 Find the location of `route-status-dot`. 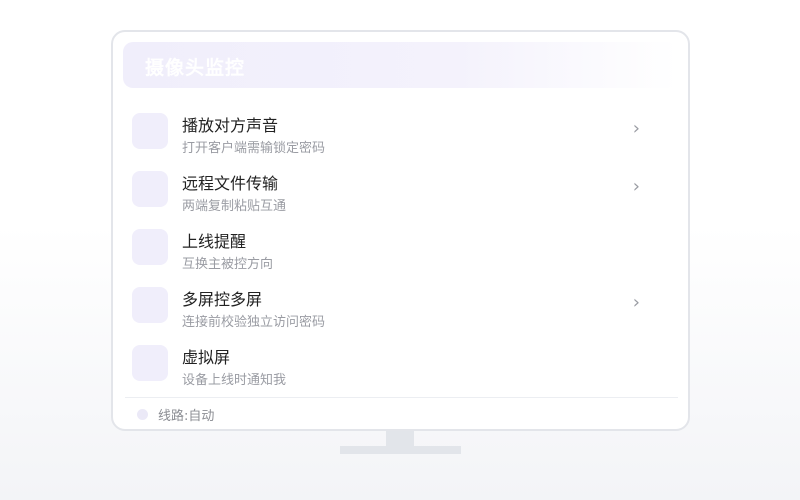

route-status-dot is located at coordinates (142, 414).